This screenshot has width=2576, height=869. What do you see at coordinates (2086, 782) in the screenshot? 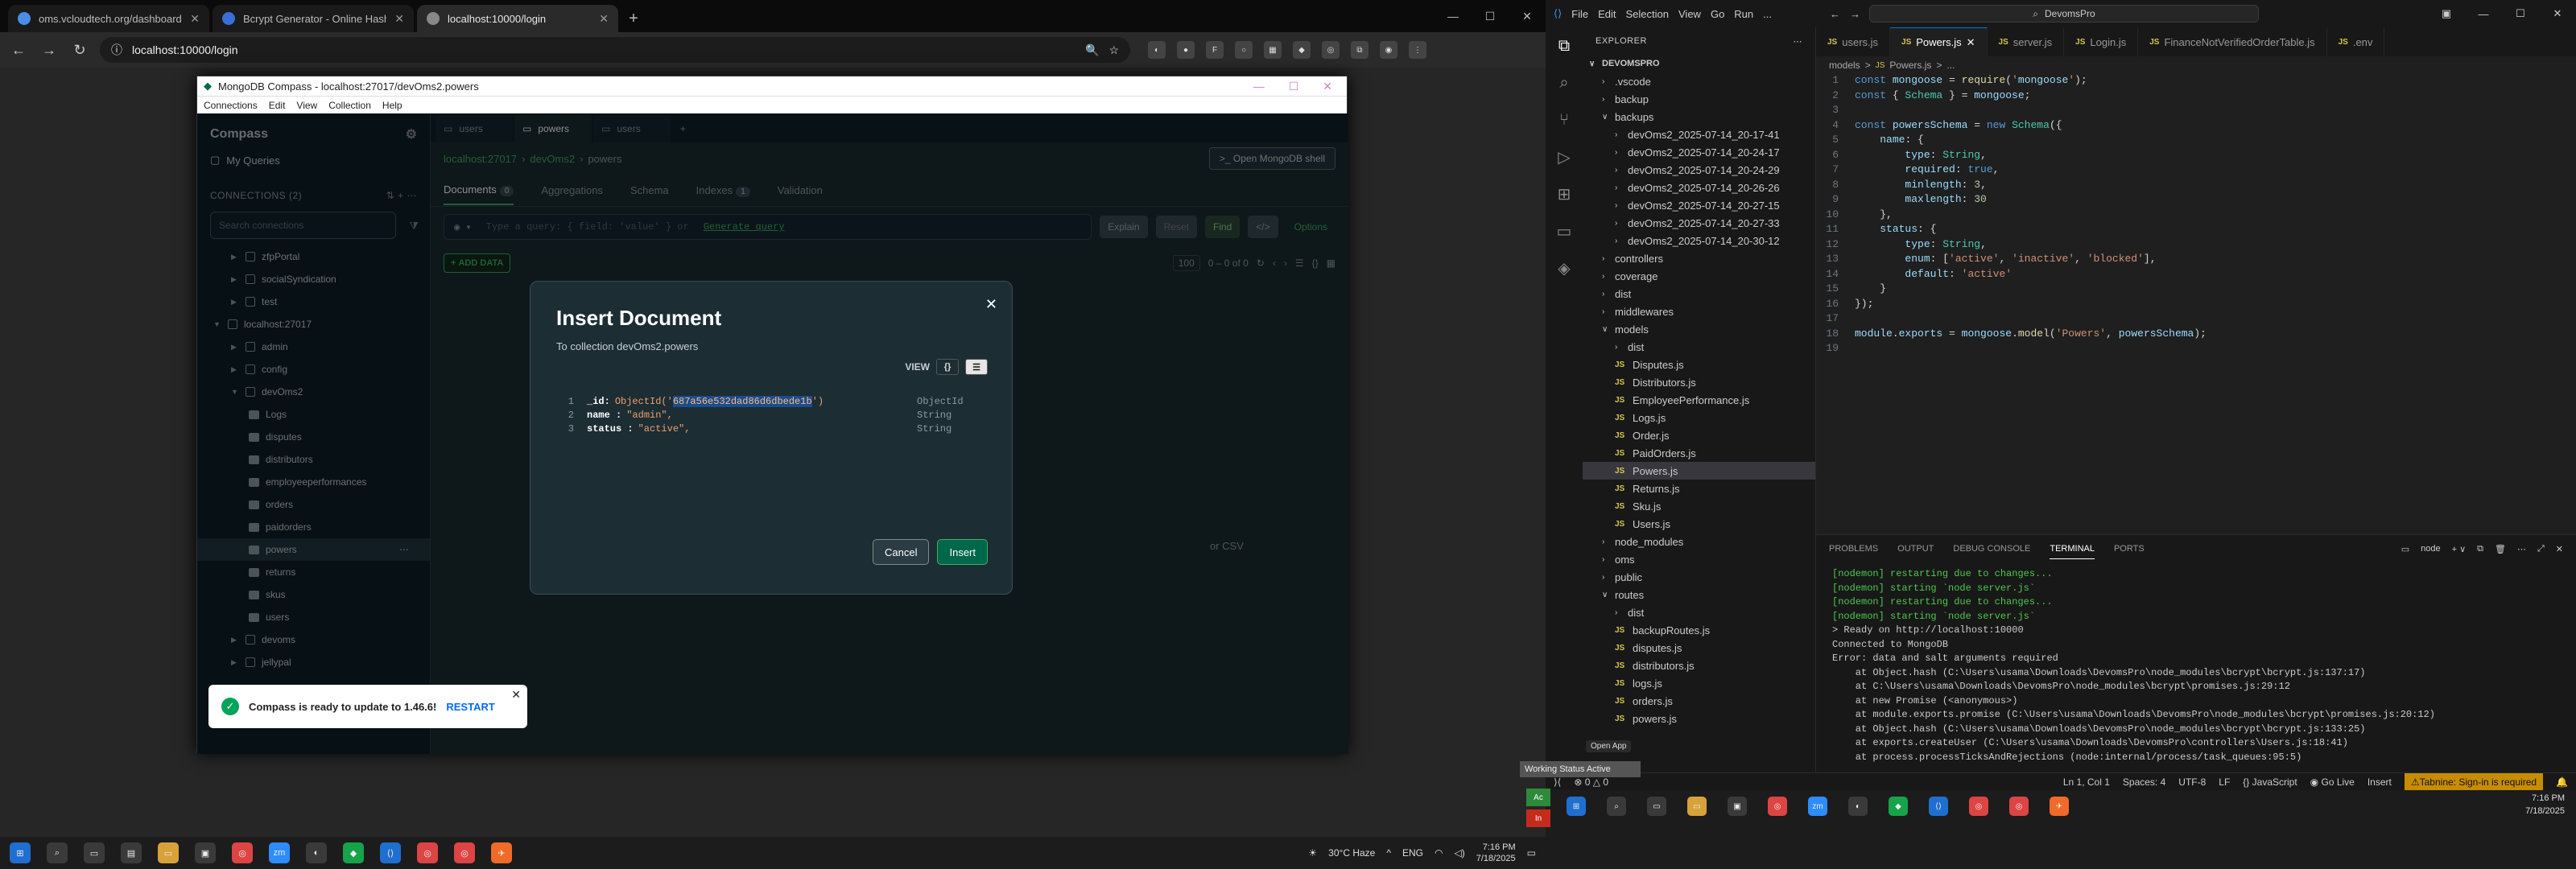
I see `cursor-position: Ln 1, Col 1` at bounding box center [2086, 782].